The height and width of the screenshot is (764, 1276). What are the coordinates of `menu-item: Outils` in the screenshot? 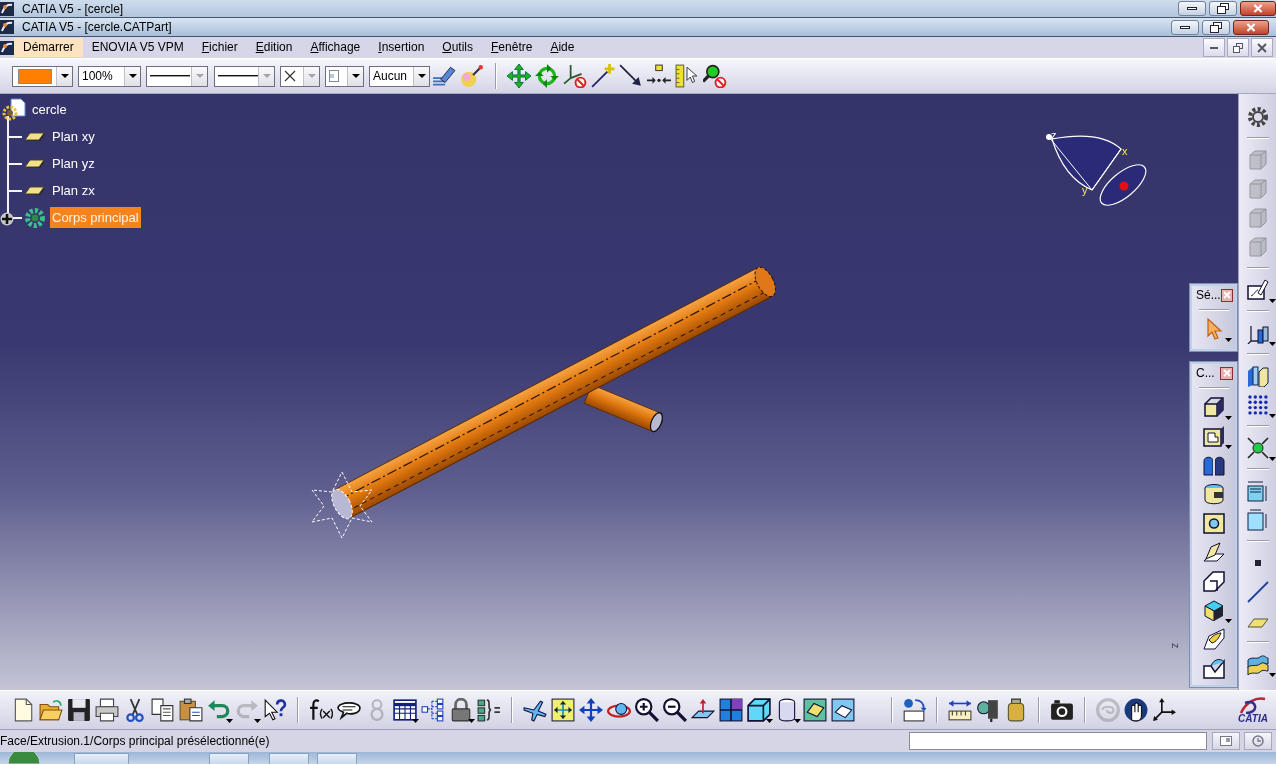 It's located at (457, 47).